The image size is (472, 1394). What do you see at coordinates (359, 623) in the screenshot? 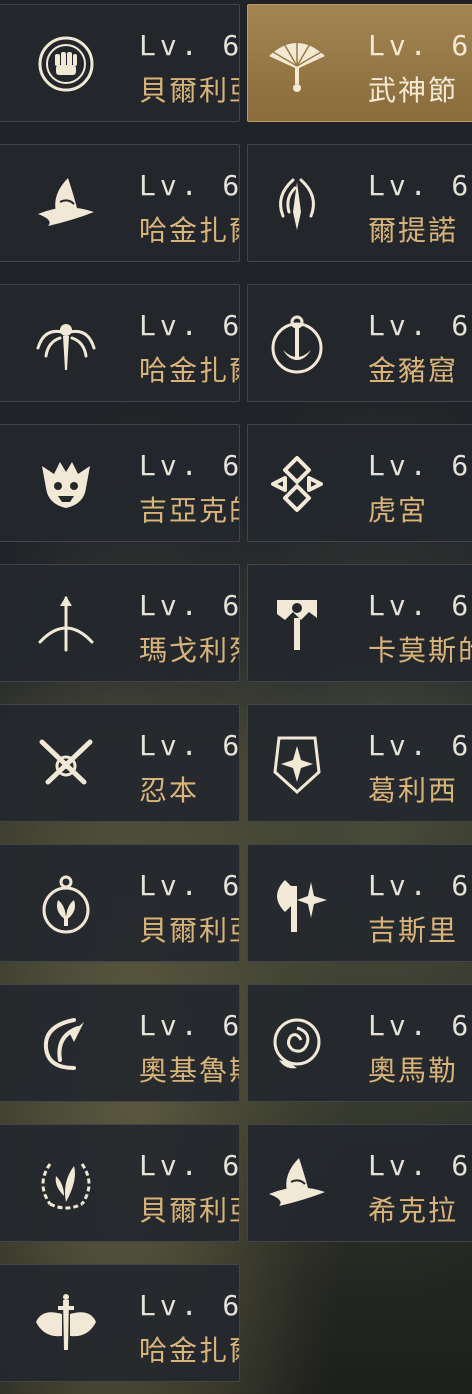
I see `dungeon-card: Lv. 61 卡莫斯的` at bounding box center [359, 623].